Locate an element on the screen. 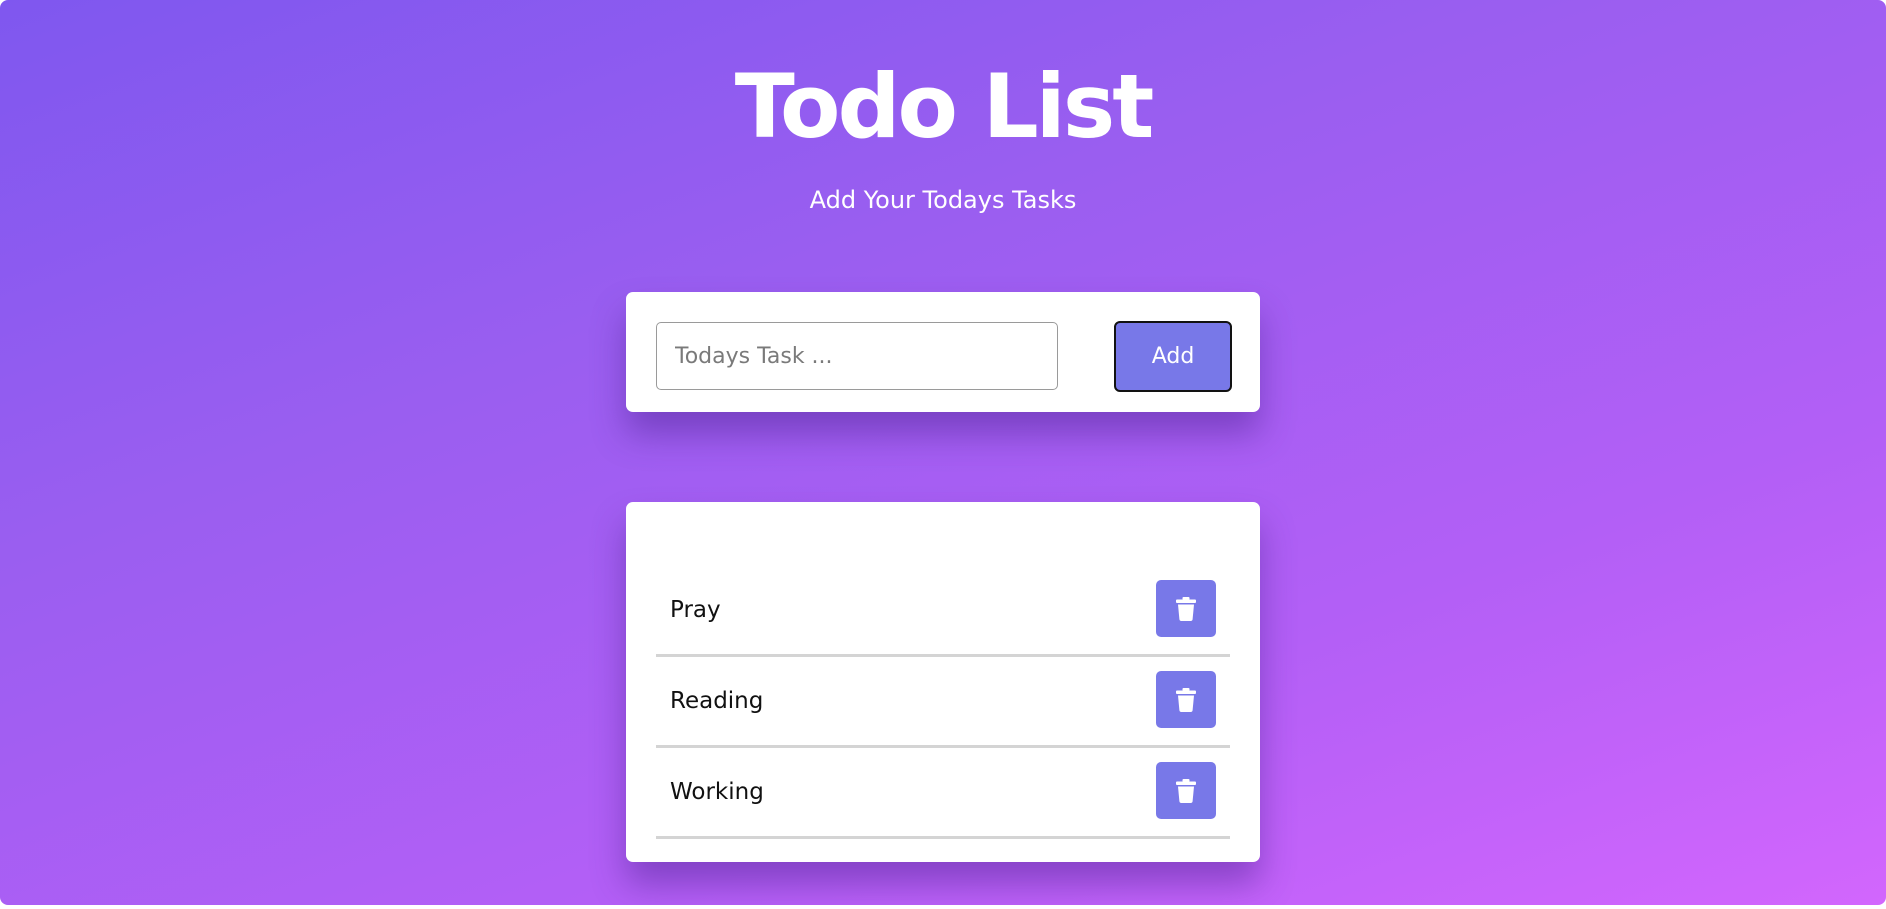  task-label: Pray is located at coordinates (695, 610).